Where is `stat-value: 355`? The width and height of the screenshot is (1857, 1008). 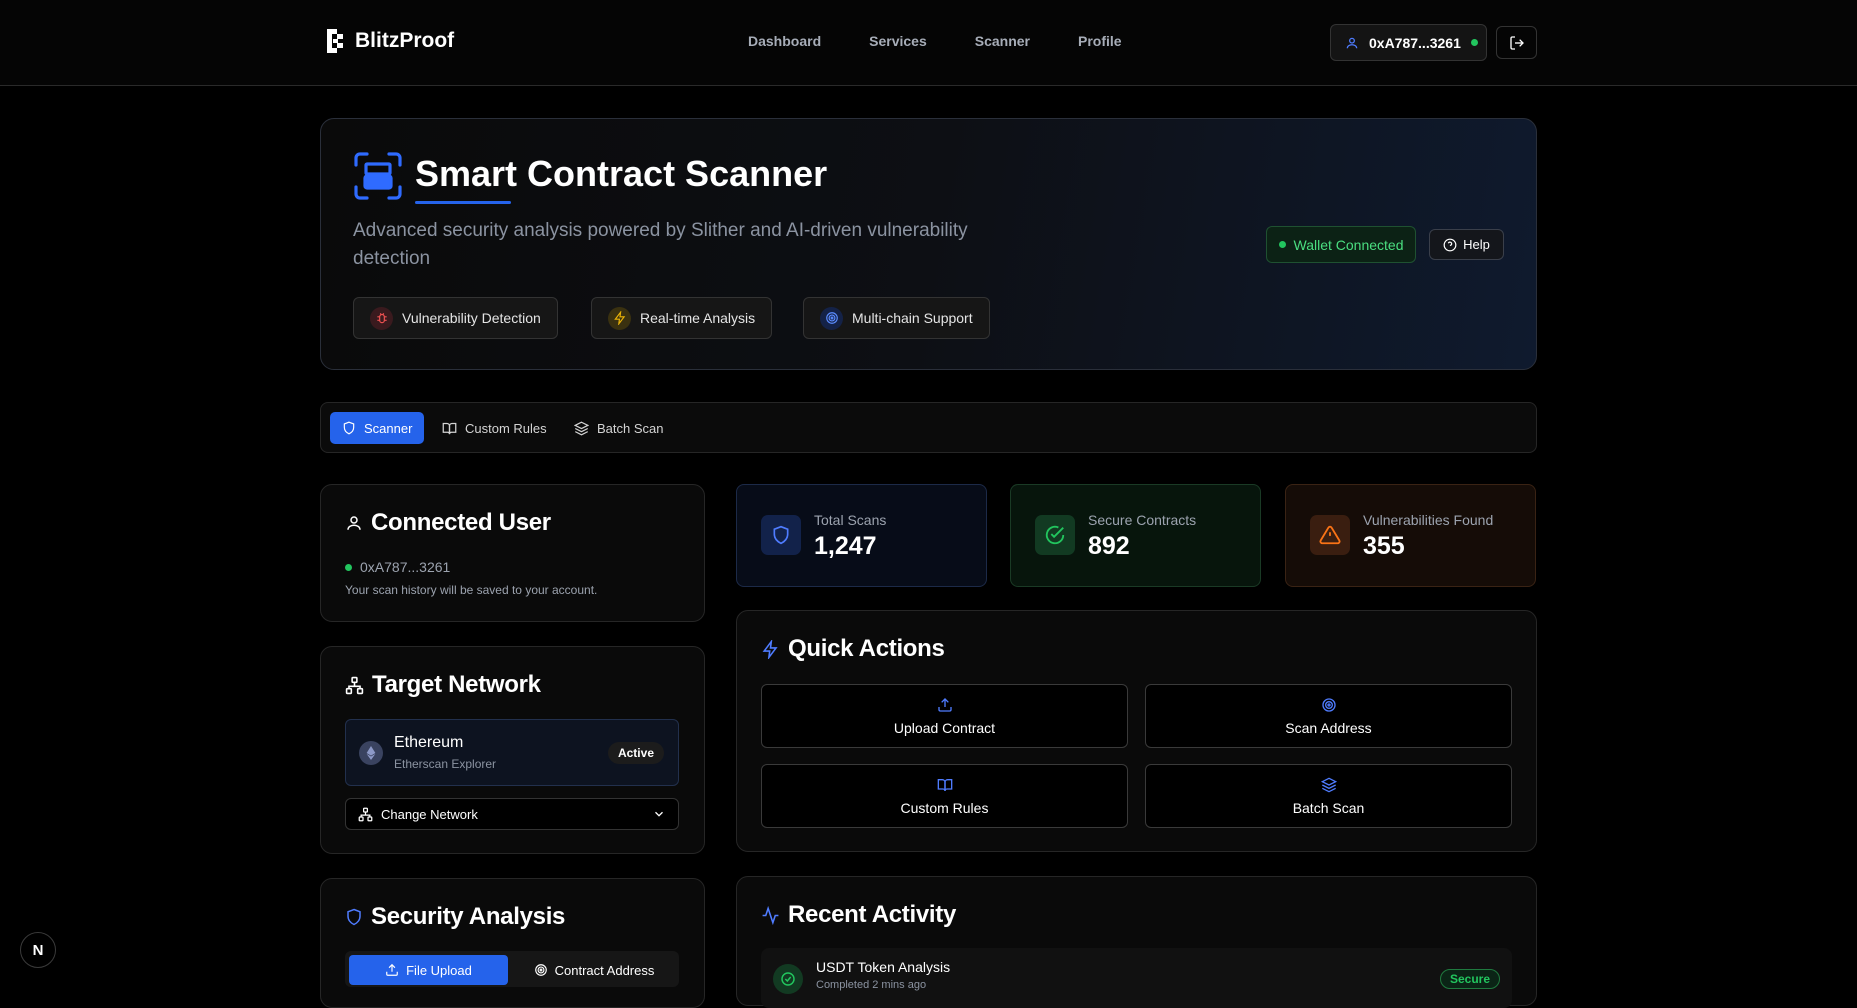 stat-value: 355 is located at coordinates (1384, 546).